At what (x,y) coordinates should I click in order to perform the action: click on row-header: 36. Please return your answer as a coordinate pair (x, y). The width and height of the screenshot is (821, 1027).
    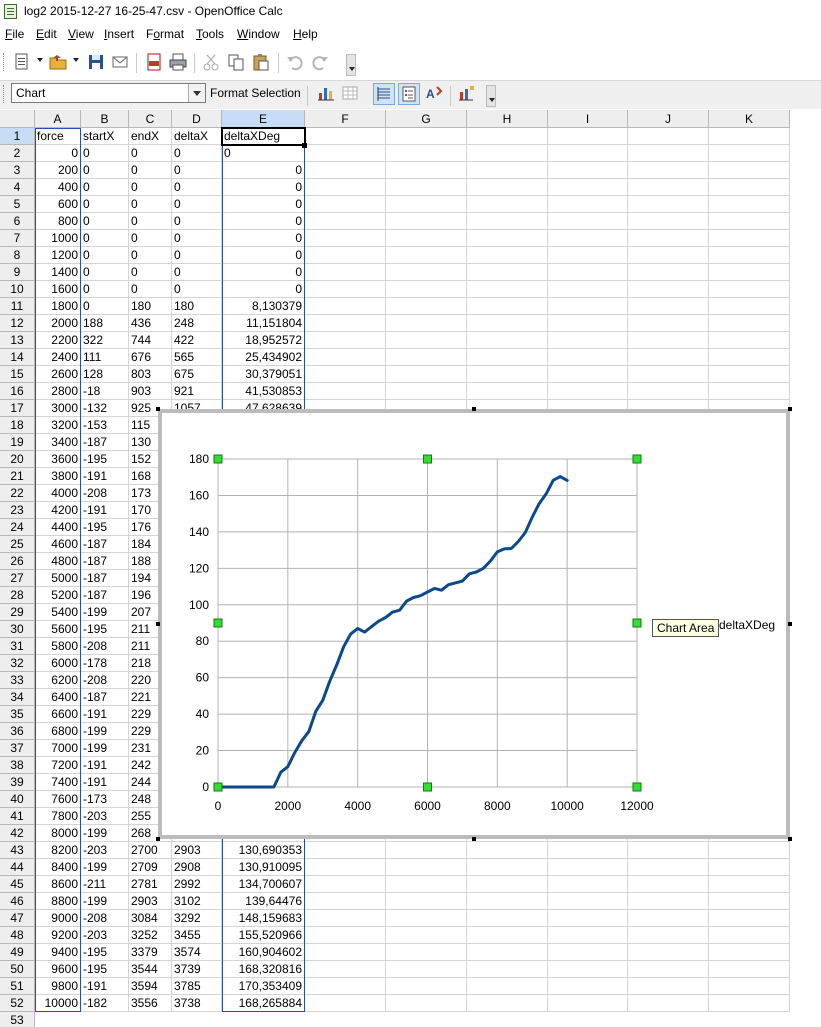
    Looking at the image, I should click on (17, 731).